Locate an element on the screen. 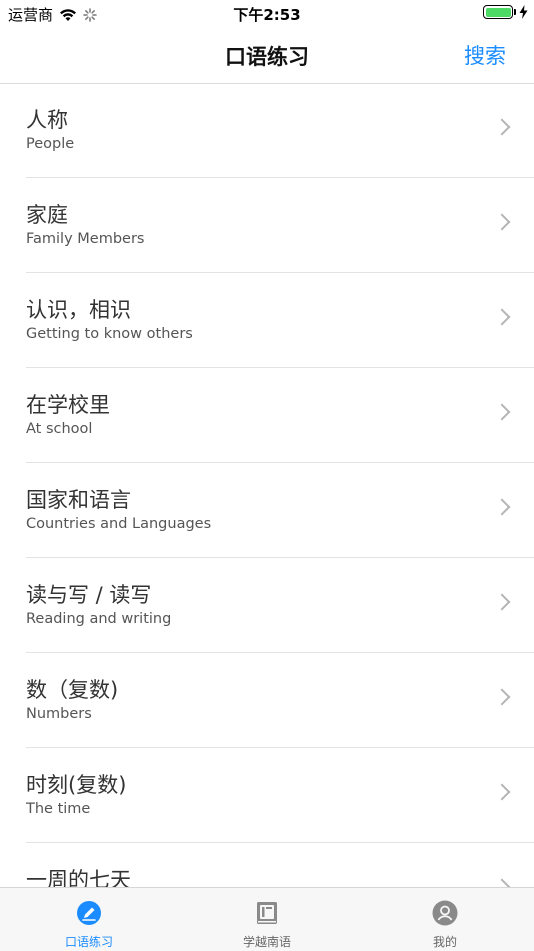 This screenshot has height=951, width=534. list-item-title: 认识，相识 is located at coordinates (78, 310).